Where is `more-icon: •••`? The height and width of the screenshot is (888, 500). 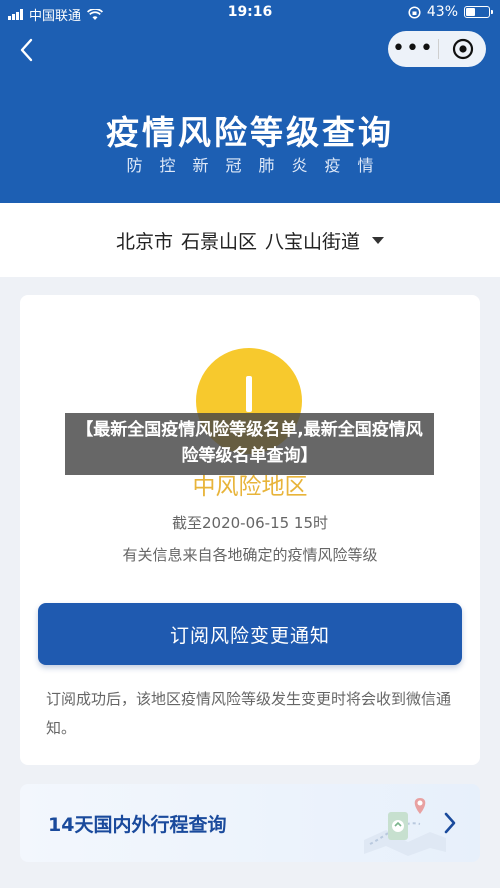
more-icon: ••• is located at coordinates (413, 49).